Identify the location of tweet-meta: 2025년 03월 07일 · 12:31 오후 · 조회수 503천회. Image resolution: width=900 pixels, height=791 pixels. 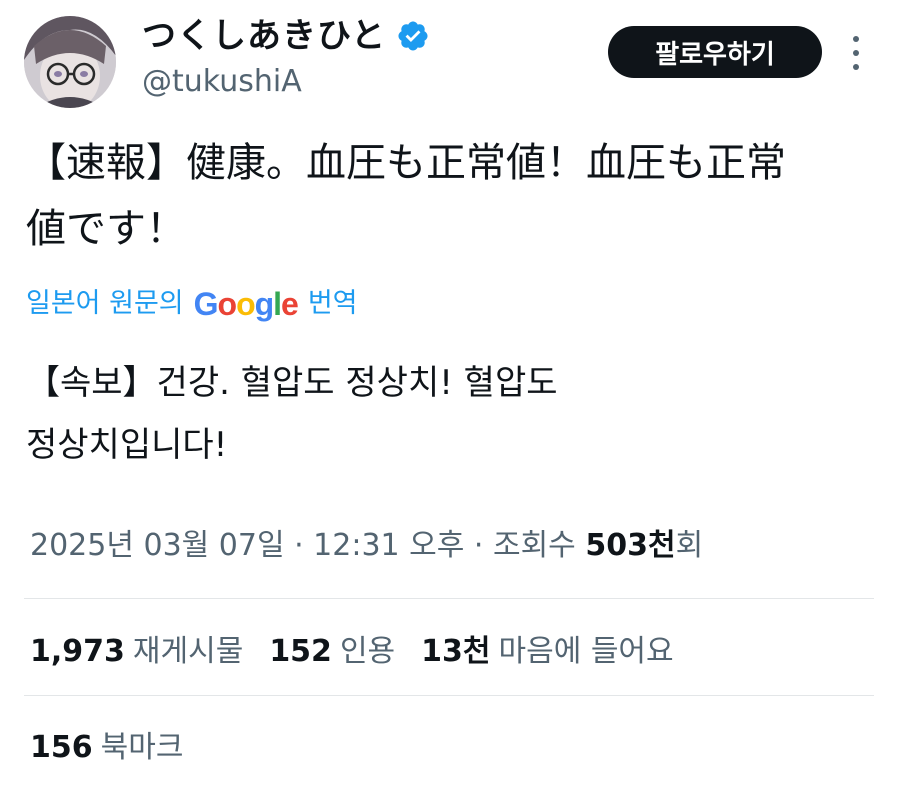
(366, 546).